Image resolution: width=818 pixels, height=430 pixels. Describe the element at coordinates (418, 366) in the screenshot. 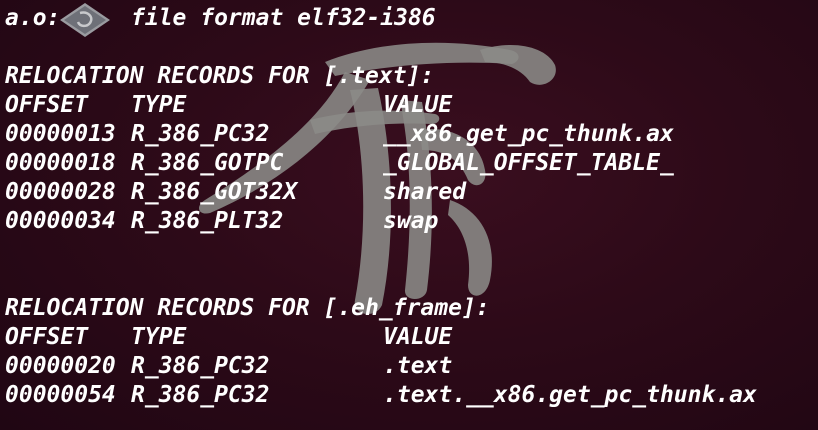

I see `row-value: .text` at that location.